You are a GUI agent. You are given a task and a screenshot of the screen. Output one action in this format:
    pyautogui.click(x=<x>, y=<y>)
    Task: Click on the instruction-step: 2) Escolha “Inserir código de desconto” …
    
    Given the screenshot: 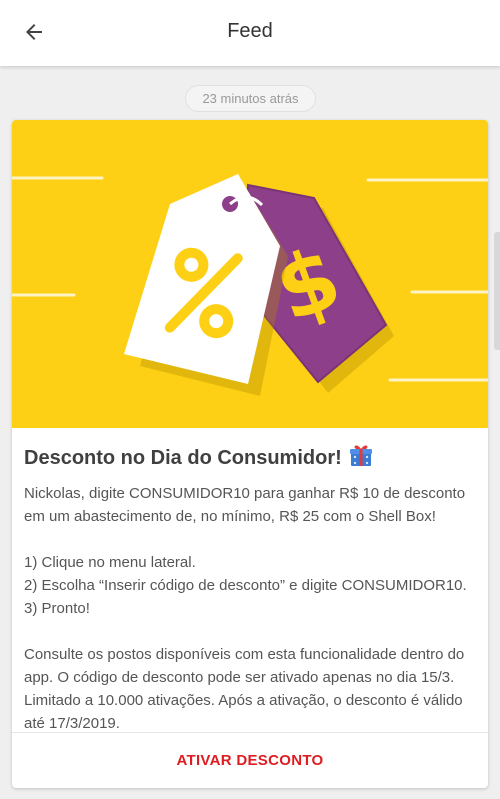 What is the action you would take?
    pyautogui.click(x=245, y=585)
    